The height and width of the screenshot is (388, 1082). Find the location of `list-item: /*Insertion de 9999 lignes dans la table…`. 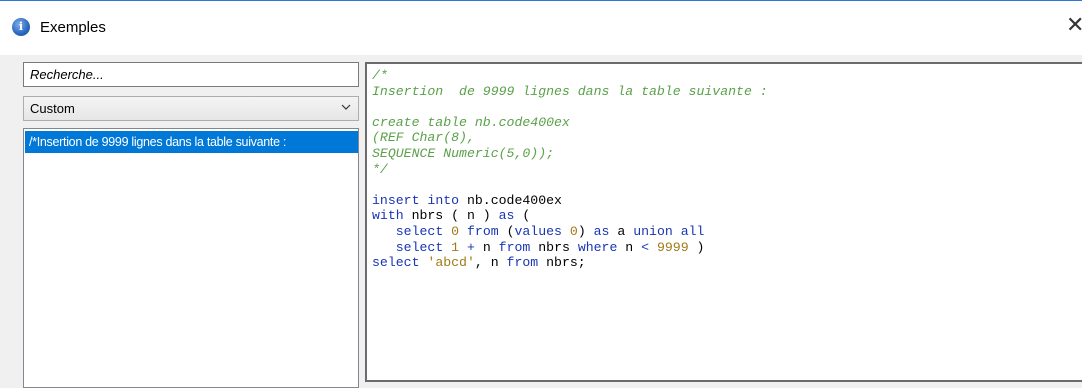

list-item: /*Insertion de 9999 lignes dans la table… is located at coordinates (191, 142).